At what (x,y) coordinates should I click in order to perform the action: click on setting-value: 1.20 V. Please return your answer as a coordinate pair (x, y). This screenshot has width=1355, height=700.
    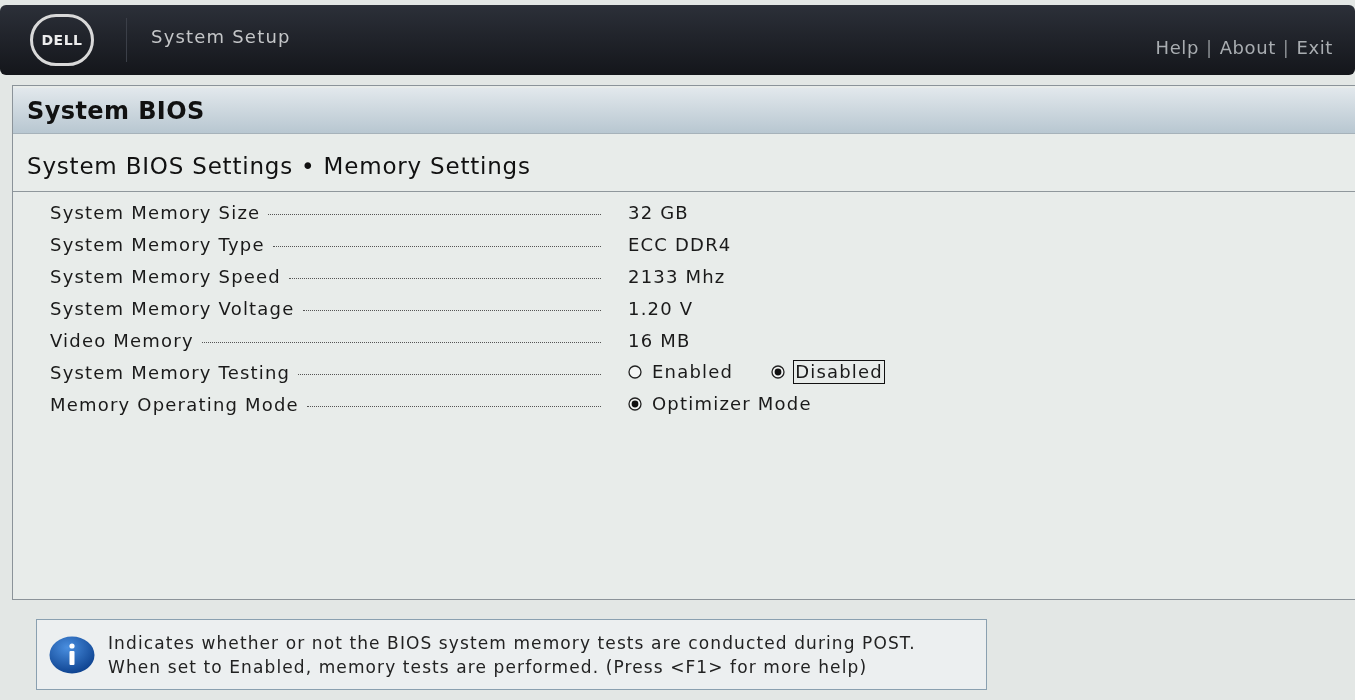
    Looking at the image, I should click on (661, 308).